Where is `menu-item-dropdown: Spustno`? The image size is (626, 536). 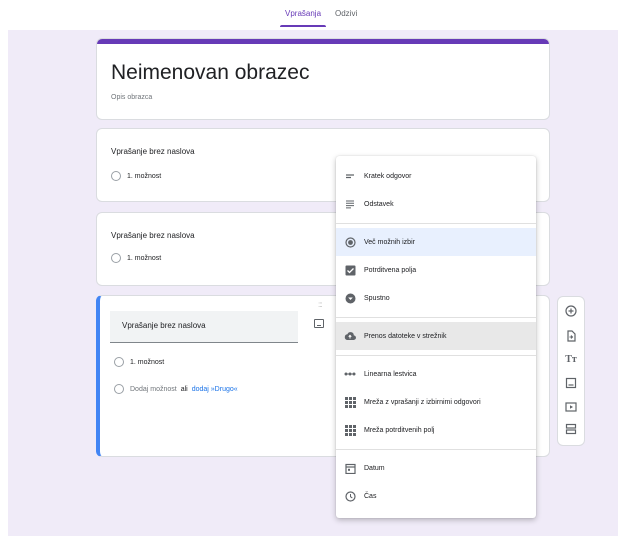
menu-item-dropdown: Spustno is located at coordinates (436, 298).